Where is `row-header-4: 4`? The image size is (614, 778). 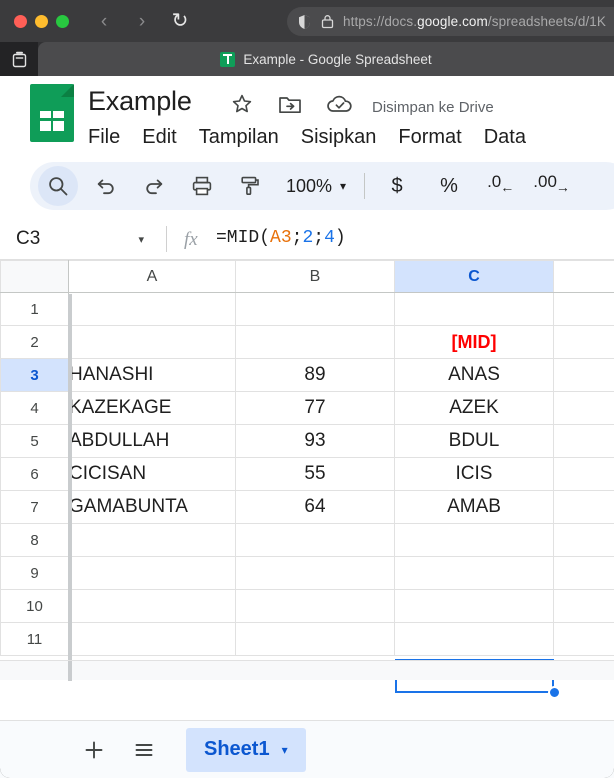 row-header-4: 4 is located at coordinates (34, 408).